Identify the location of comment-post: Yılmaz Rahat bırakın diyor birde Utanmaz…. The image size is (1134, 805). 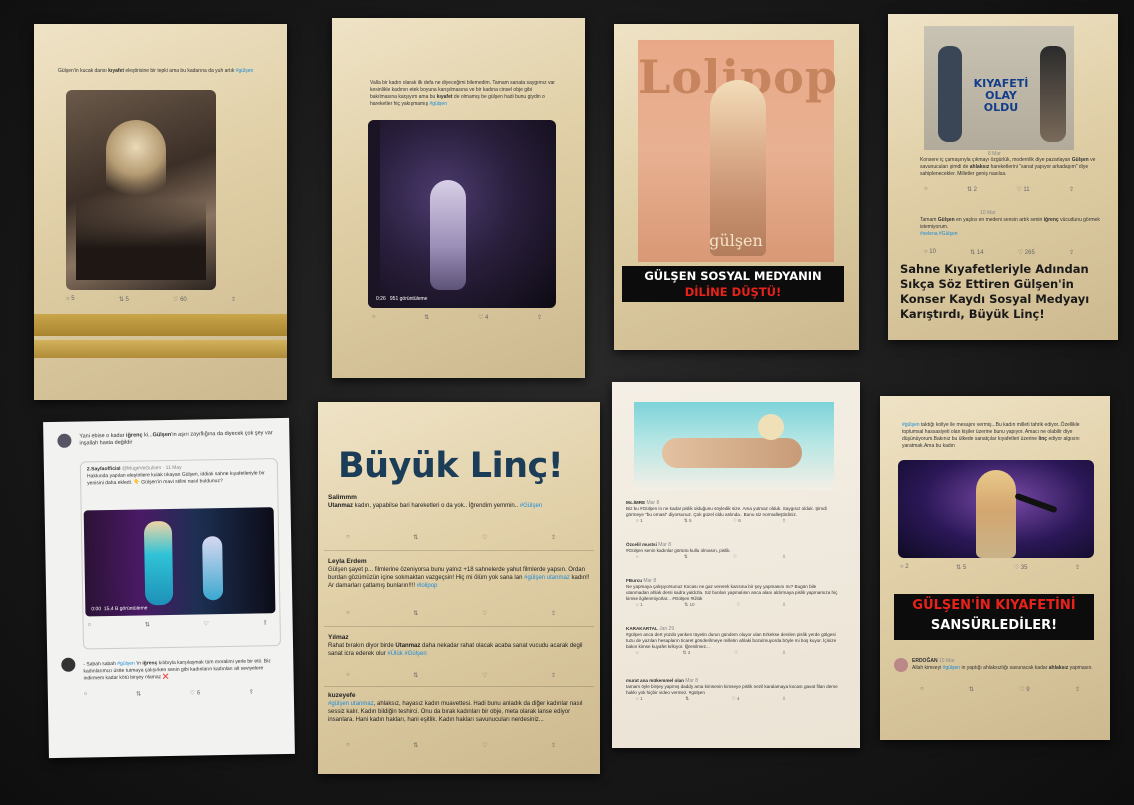
(455, 645).